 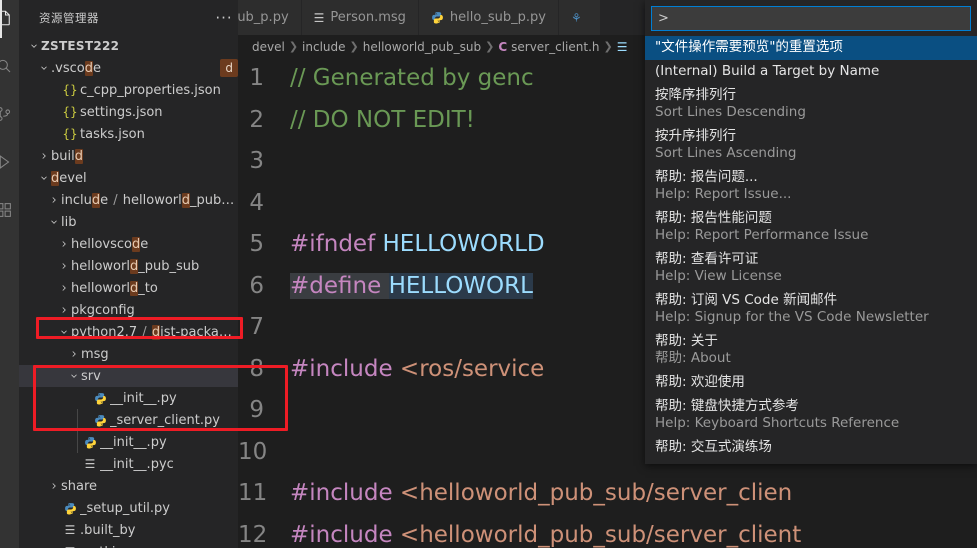 What do you see at coordinates (268, 47) in the screenshot?
I see `breadcrumb-item-0: devel` at bounding box center [268, 47].